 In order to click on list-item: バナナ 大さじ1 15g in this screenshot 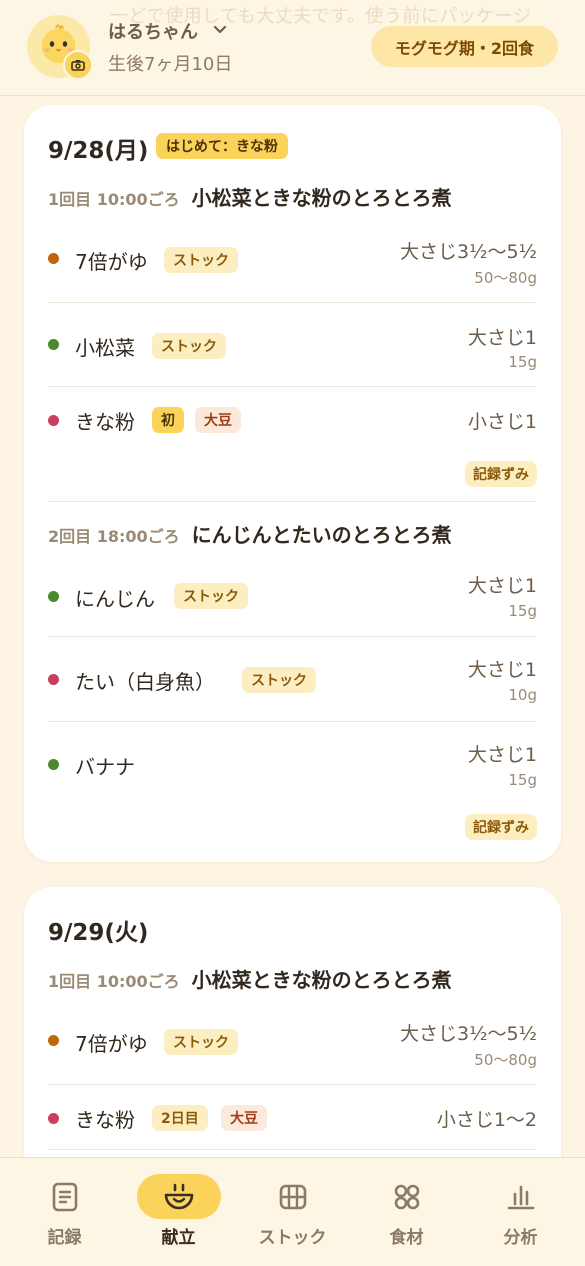, I will do `click(292, 762)`.